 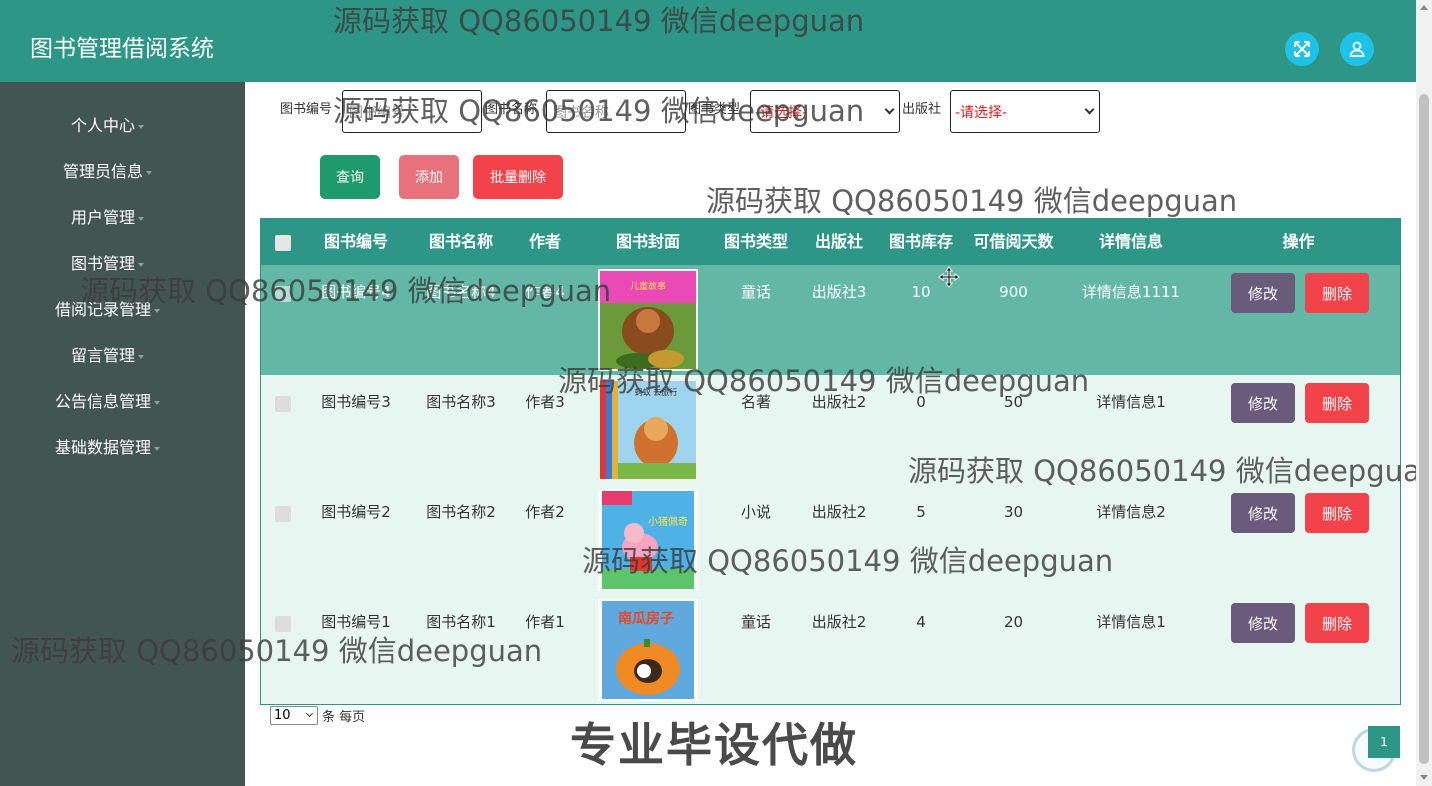 What do you see at coordinates (350, 177) in the screenshot?
I see `query-button: 查询` at bounding box center [350, 177].